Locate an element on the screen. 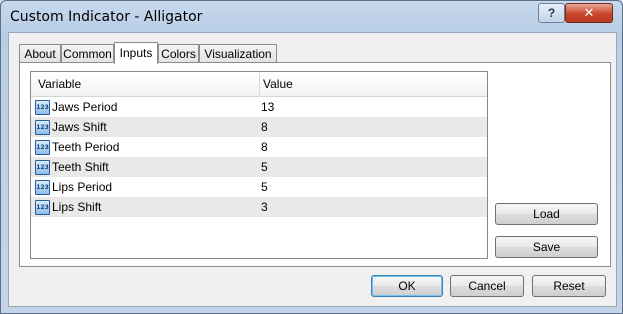 This screenshot has height=314, width=623. save-button: Save is located at coordinates (546, 247).